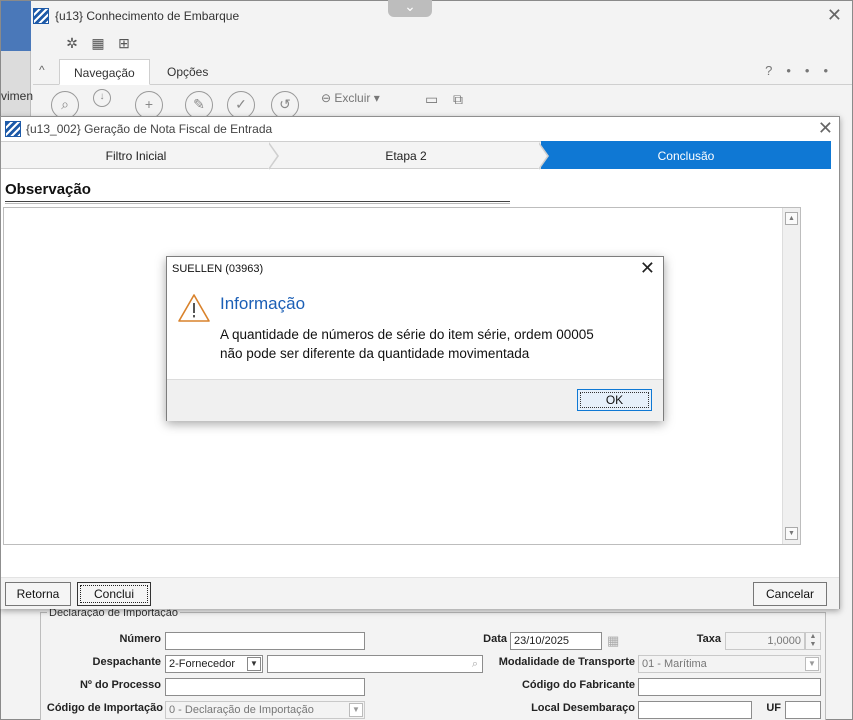 This screenshot has height=720, width=853. I want to click on warning-icon, so click(194, 309).